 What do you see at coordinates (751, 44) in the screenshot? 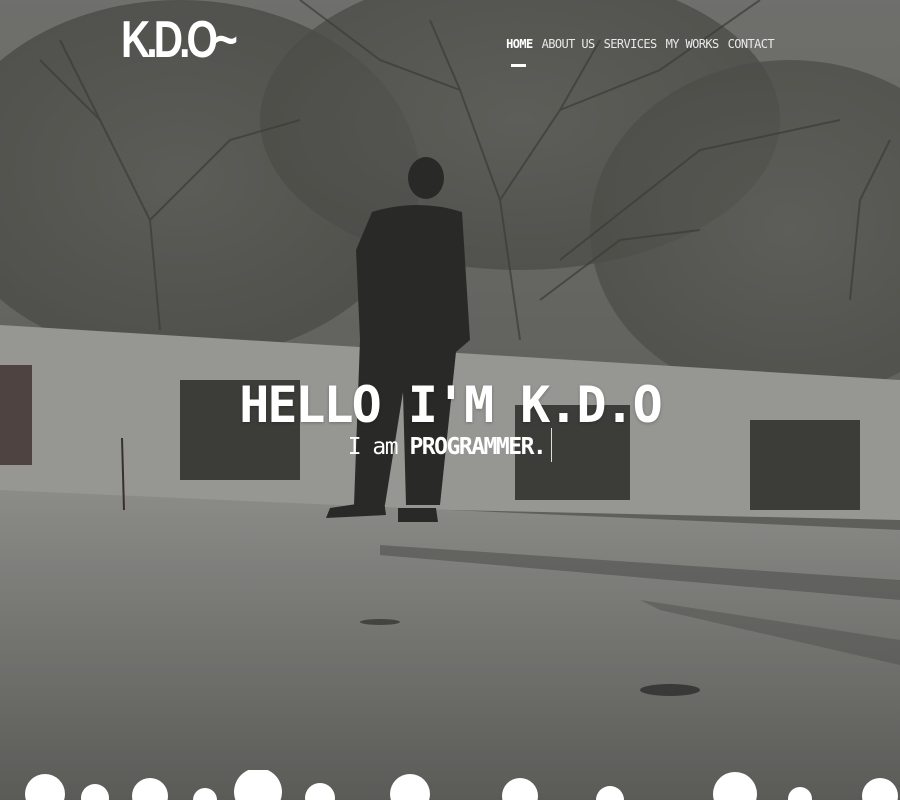
I see `nav-link-contact: CONTACT` at bounding box center [751, 44].